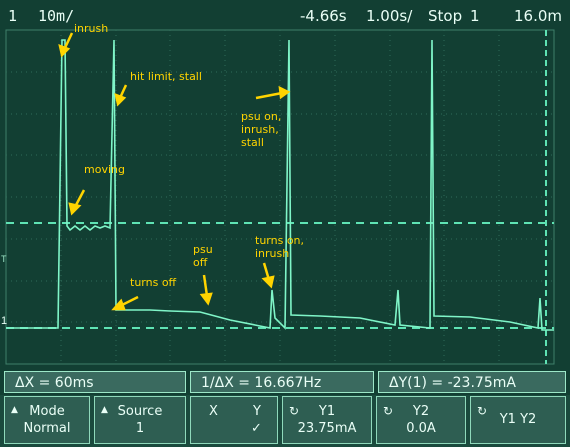 The image size is (570, 447). I want to click on mode-softkey: Mode Normal ▲, so click(47, 420).